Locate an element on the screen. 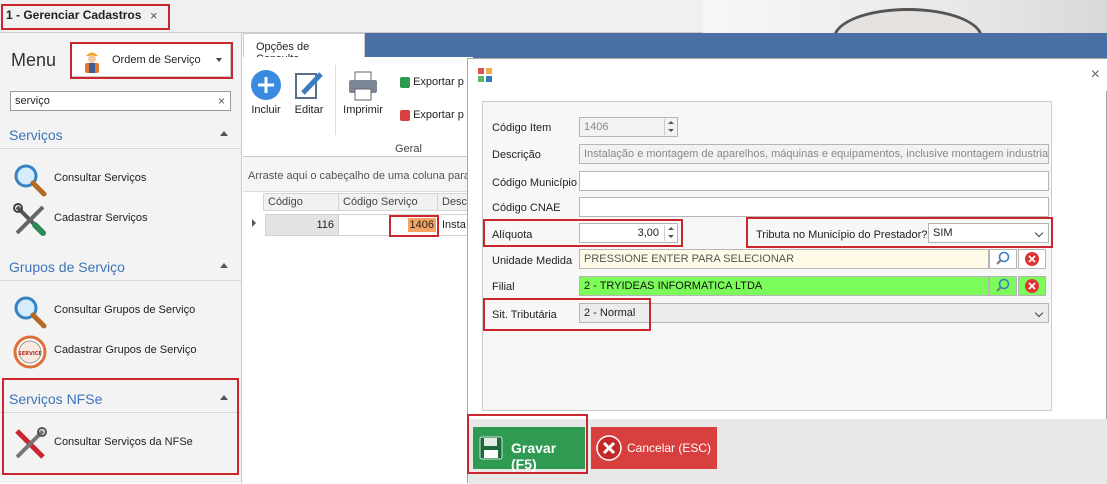 Image resolution: width=1107 pixels, height=484 pixels. print-button: Imprimir is located at coordinates (363, 93).